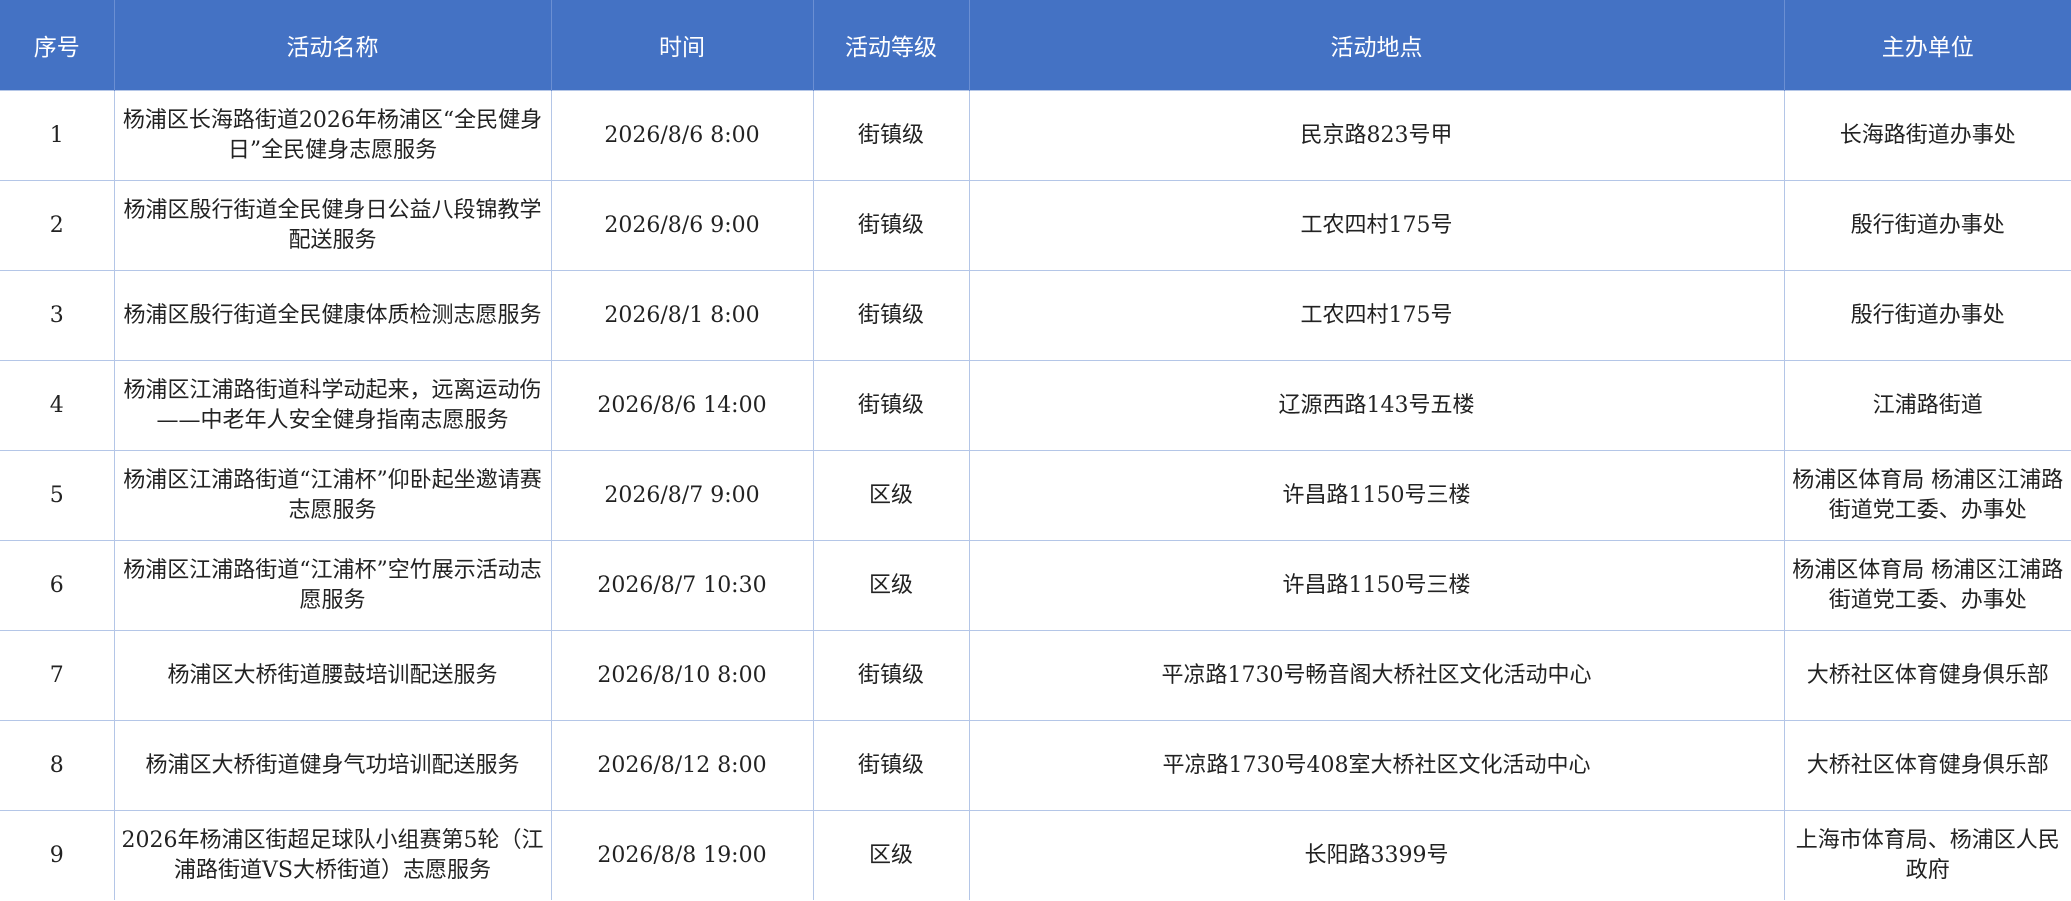 The width and height of the screenshot is (2071, 901). Describe the element at coordinates (57, 495) in the screenshot. I see `cell-index: 5` at that location.